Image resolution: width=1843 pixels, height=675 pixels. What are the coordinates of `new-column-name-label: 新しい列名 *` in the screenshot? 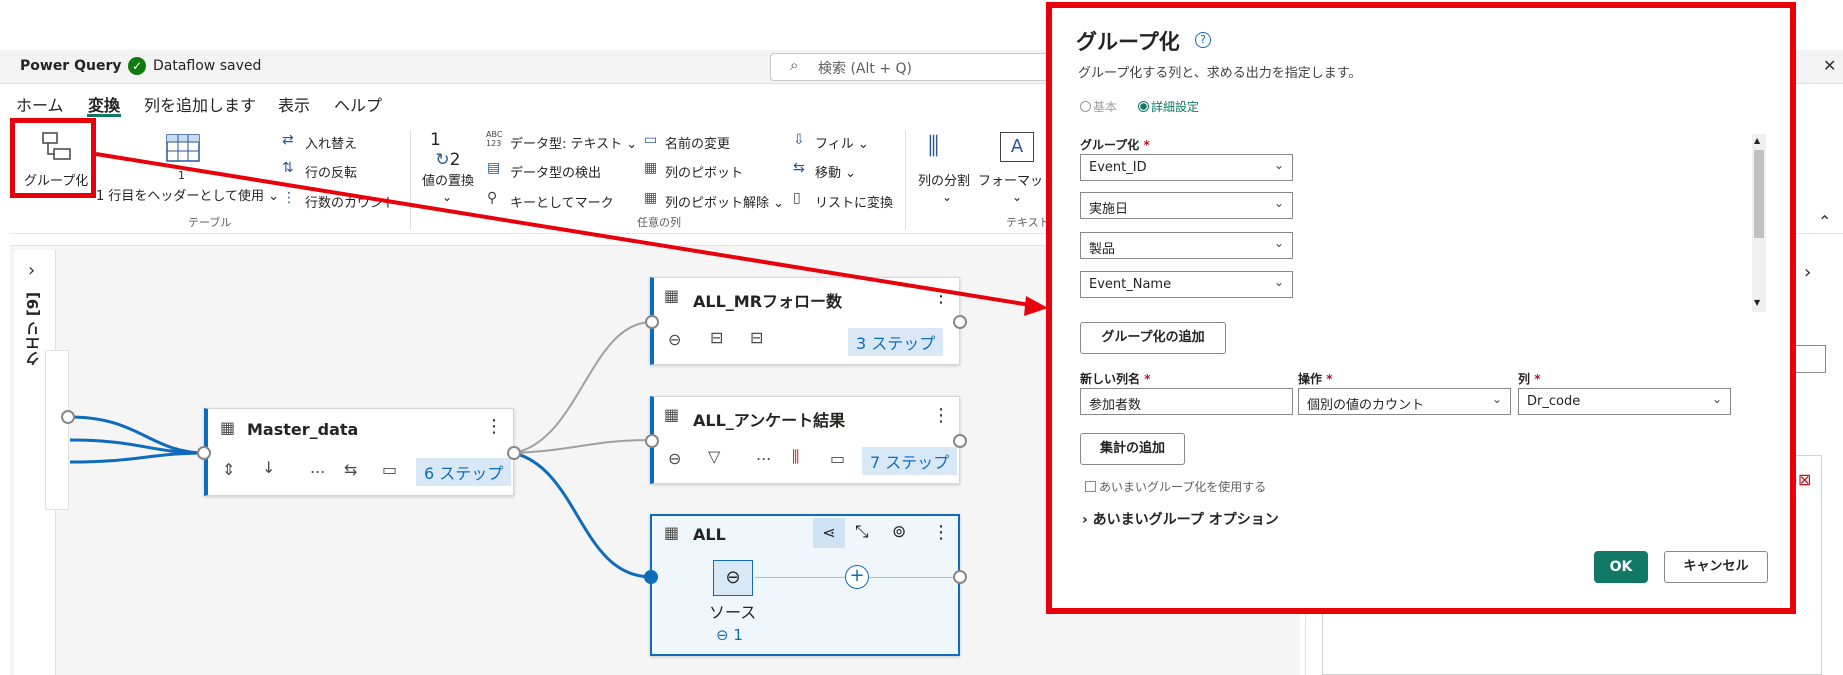 It's located at (1115, 378).